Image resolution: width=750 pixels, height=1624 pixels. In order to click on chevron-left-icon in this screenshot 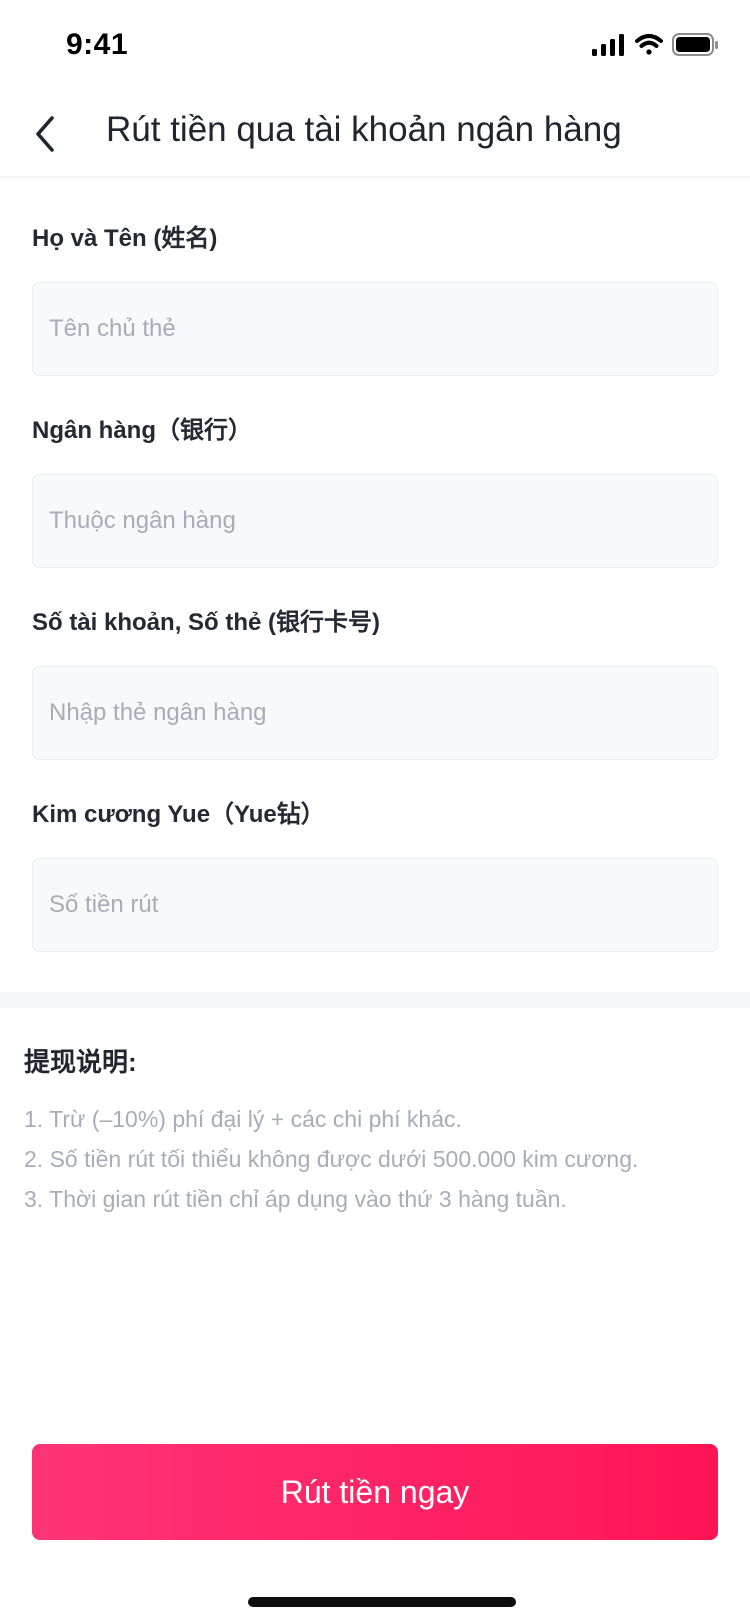, I will do `click(45, 134)`.